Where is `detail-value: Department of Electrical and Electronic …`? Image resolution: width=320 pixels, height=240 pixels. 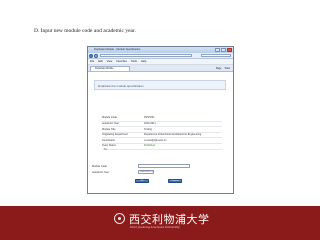
detail-value: Department of Electrical and Electronic … is located at coordinates (173, 135).